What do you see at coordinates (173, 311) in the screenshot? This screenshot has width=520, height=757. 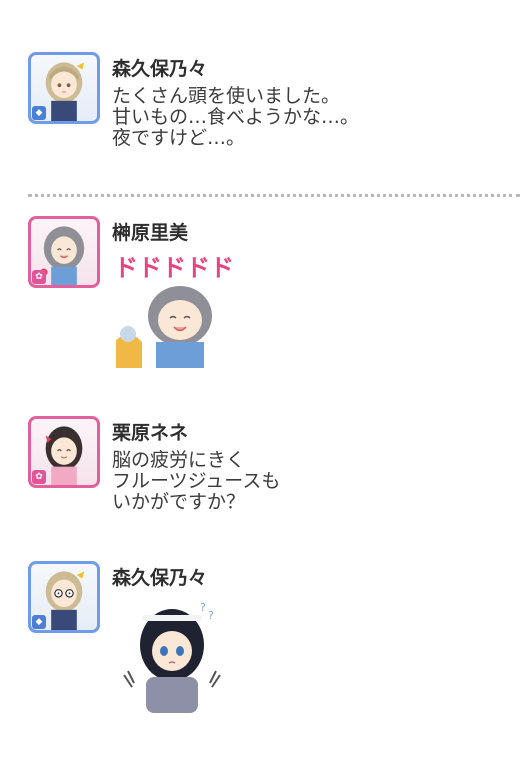 I see `sticker-image: ドドドドド` at bounding box center [173, 311].